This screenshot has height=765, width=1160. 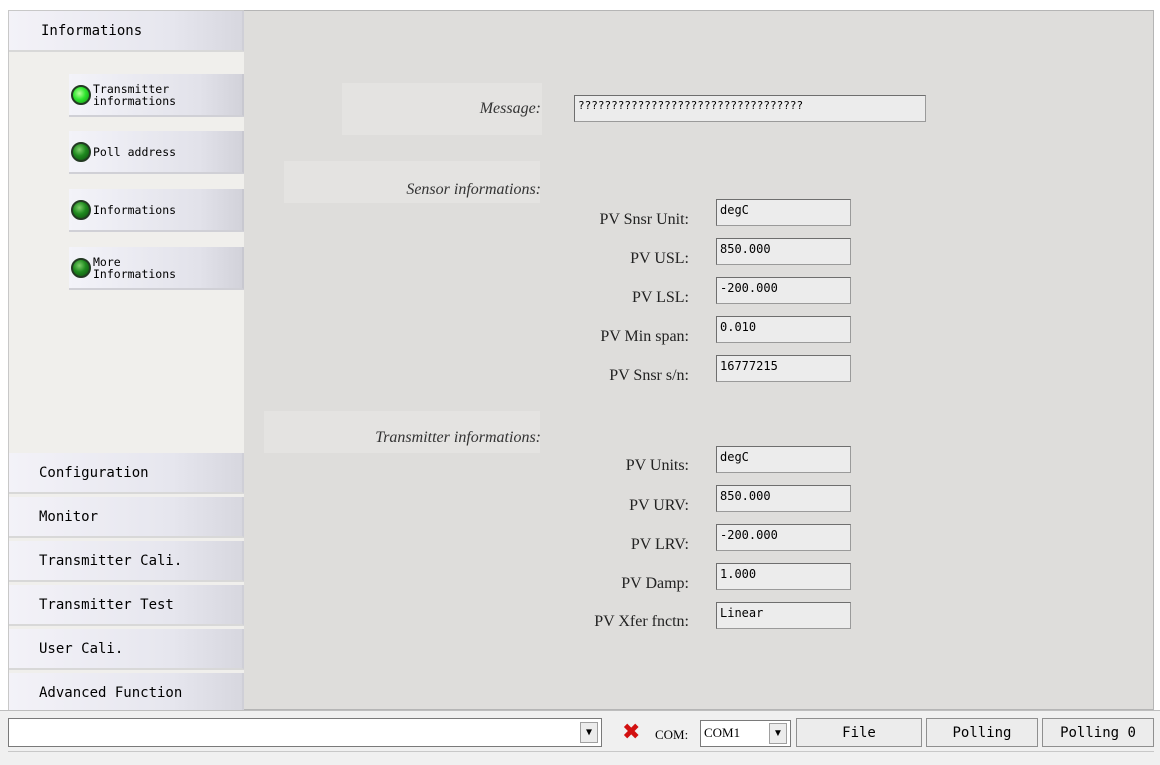 I want to click on sub-item-label: Informations, so click(x=135, y=209).